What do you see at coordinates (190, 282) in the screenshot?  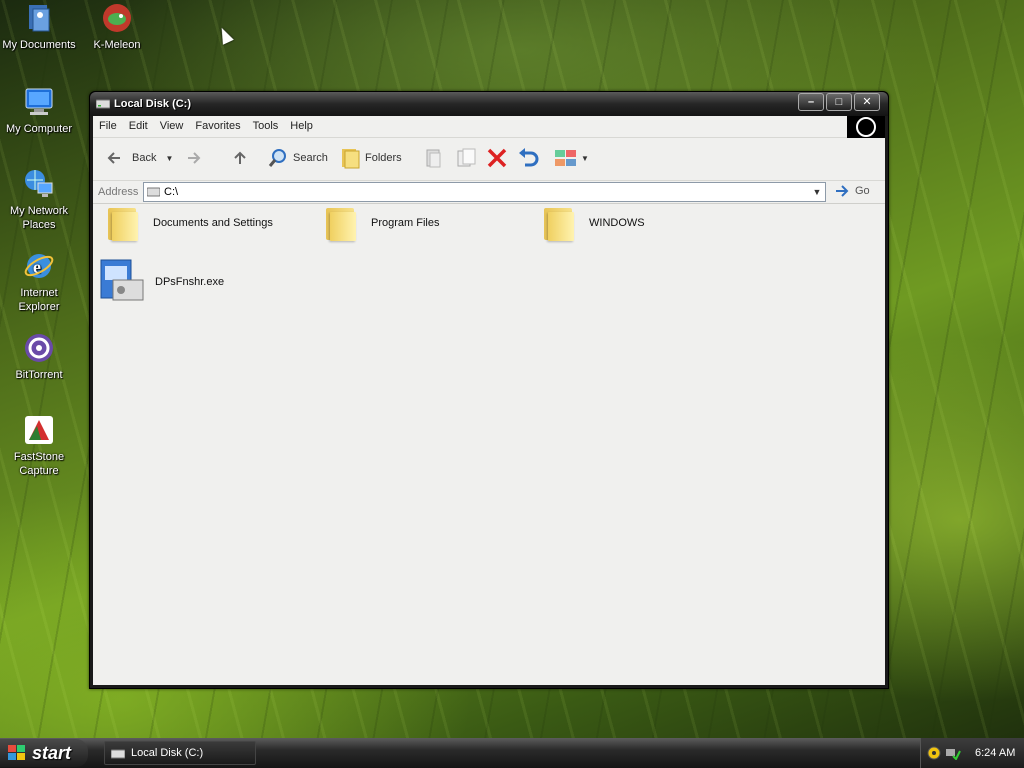 I see `file-item-name: DPsFnshr.exe` at bounding box center [190, 282].